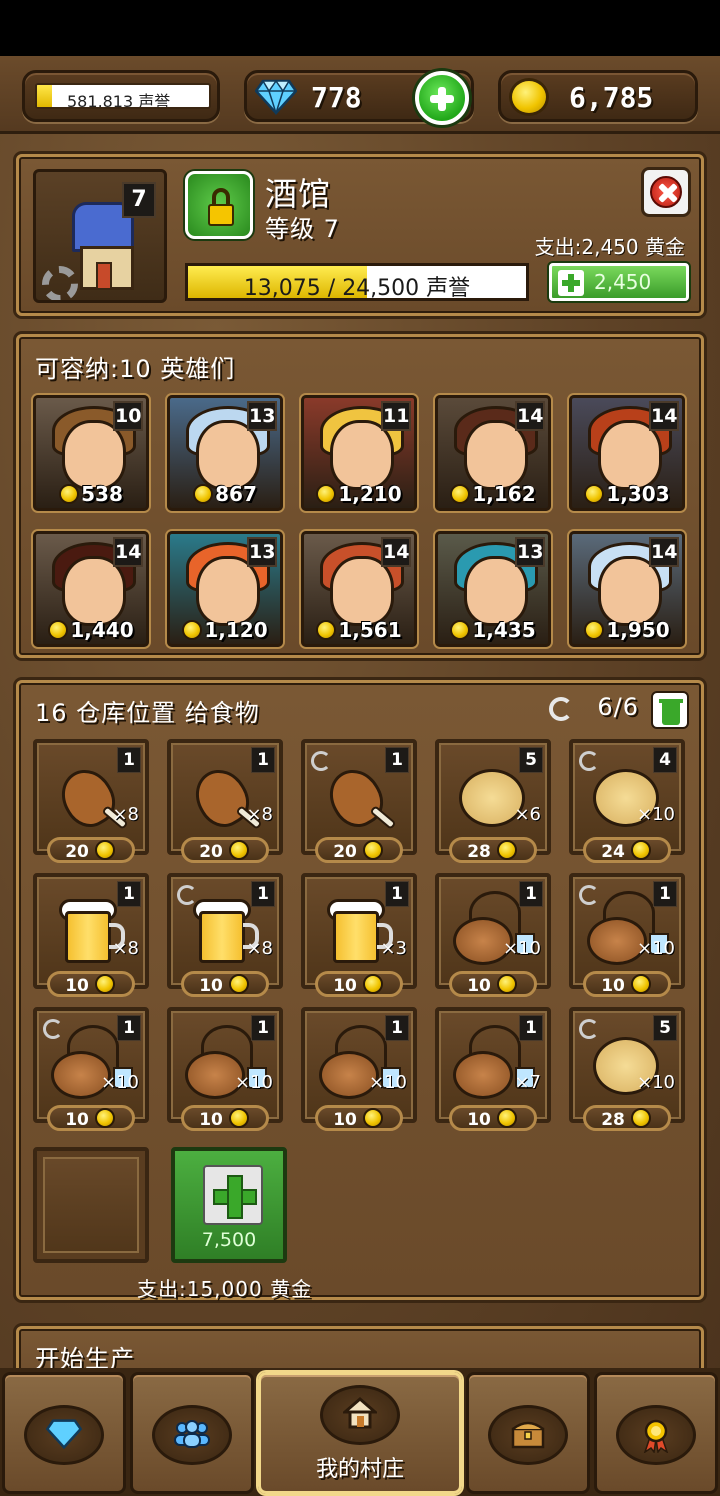 The height and width of the screenshot is (1496, 720). Describe the element at coordinates (229, 1205) in the screenshot. I see `buy-storage-slot-button: 7,500` at that location.